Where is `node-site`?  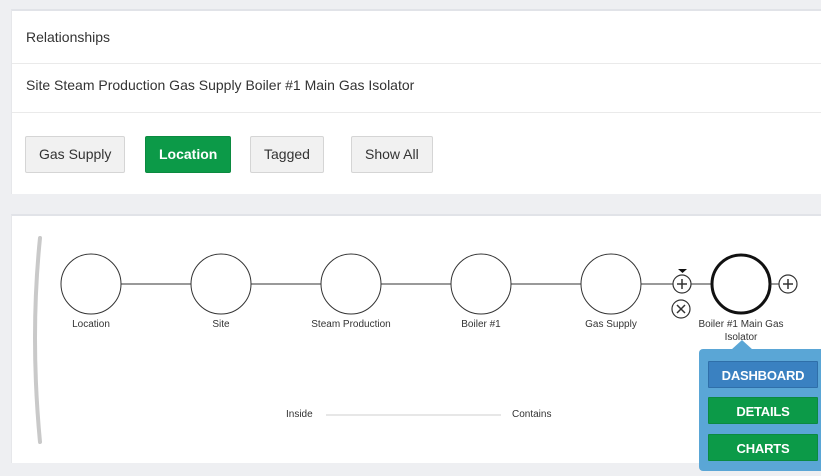 node-site is located at coordinates (221, 284).